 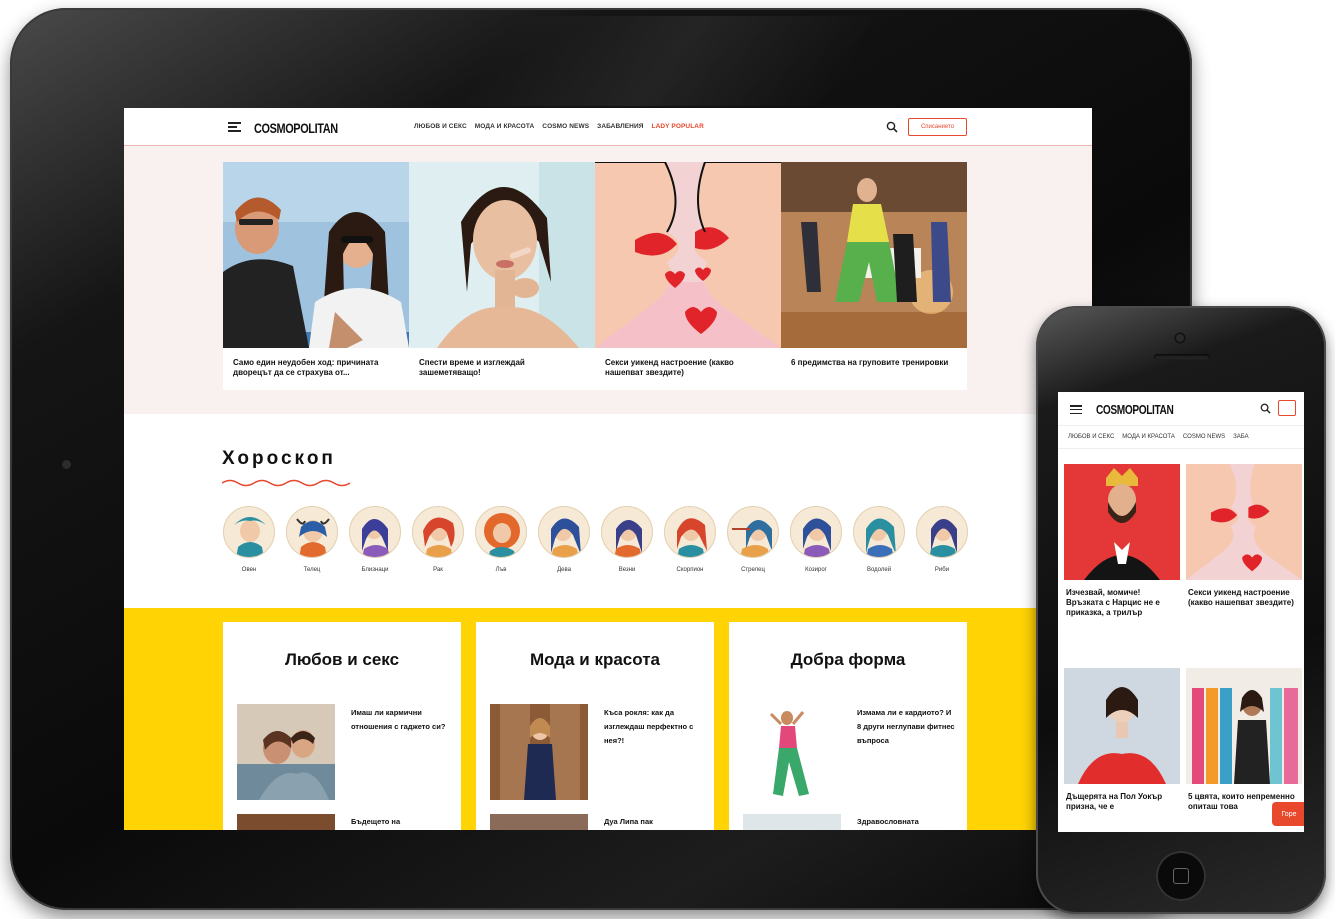 I want to click on divider, so click(x=1181, y=448).